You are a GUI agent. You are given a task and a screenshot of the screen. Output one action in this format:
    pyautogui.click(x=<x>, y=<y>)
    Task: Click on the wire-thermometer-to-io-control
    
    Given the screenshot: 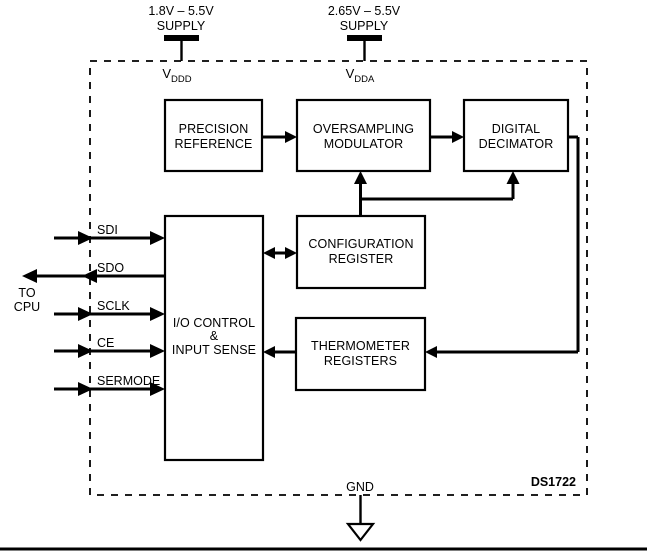 What is the action you would take?
    pyautogui.click(x=279, y=352)
    